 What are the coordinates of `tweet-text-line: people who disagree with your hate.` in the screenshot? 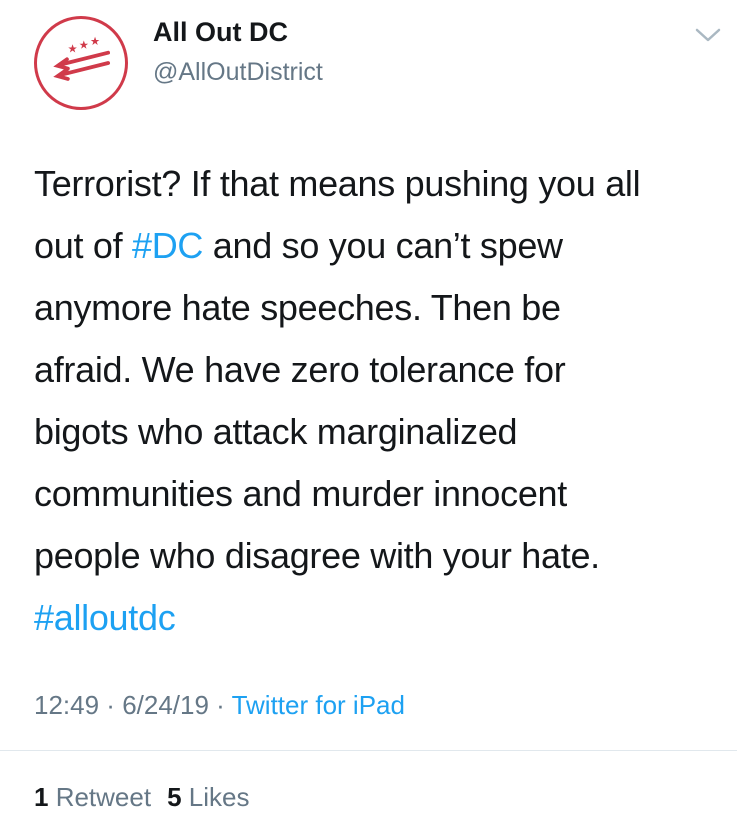 It's located at (379, 556).